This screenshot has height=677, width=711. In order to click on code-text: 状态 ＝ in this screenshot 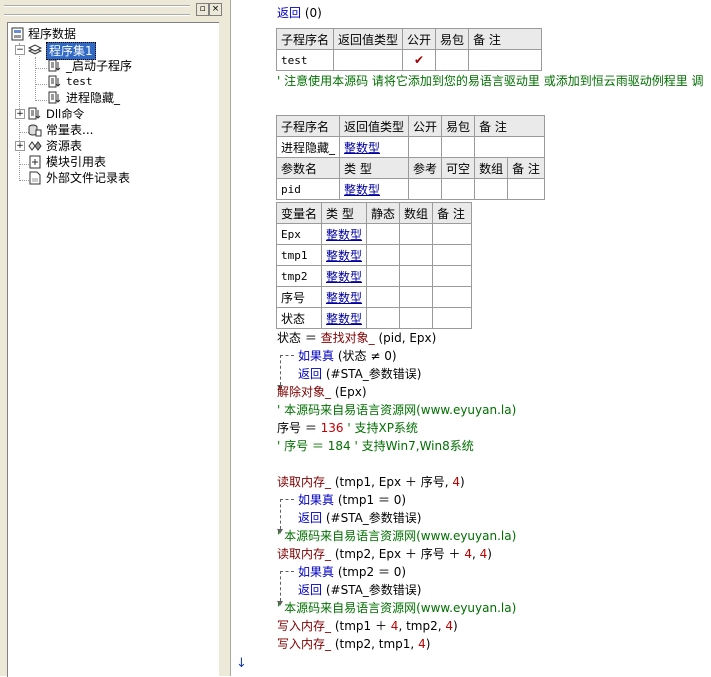, I will do `click(299, 338)`.